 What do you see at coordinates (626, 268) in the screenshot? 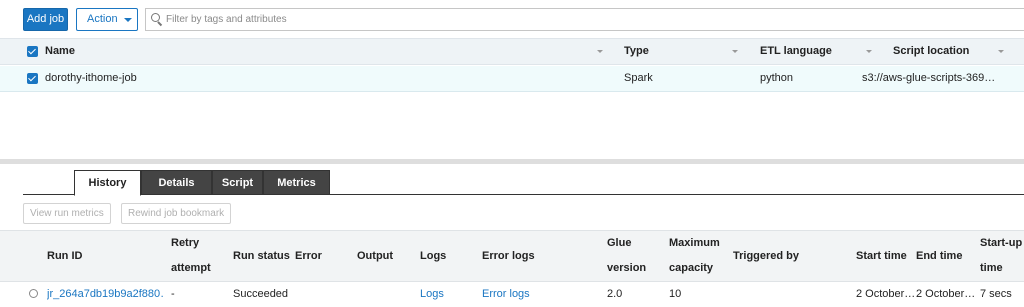
I see `column-header-glue-version-line2: version` at bounding box center [626, 268].